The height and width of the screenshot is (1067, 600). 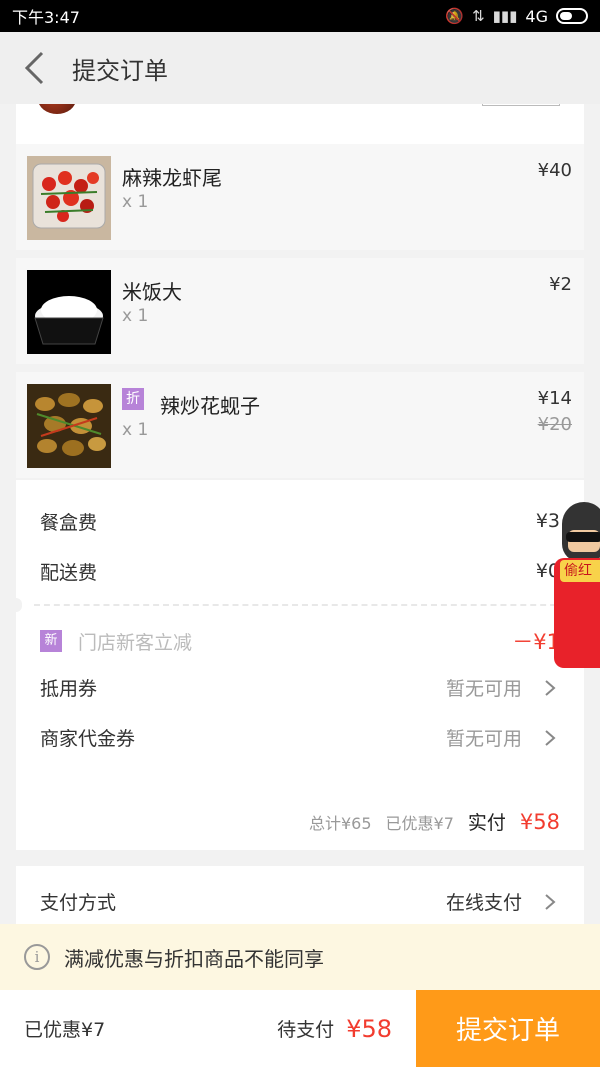 What do you see at coordinates (300, 16) in the screenshot?
I see `status-bar: 下午3:47 🔕 ⇅ ▮▮▮ 4G` at bounding box center [300, 16].